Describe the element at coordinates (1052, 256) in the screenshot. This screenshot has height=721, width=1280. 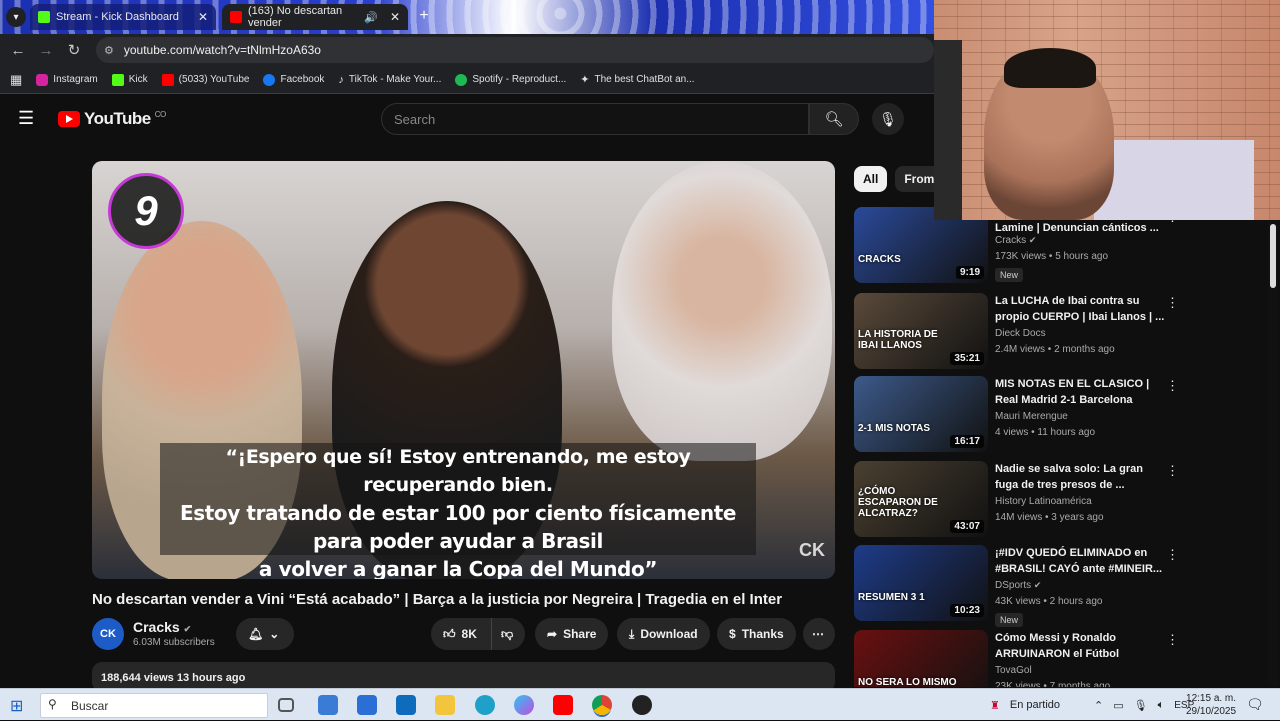
I see `recommendation-meta: 173K views • 5 hours ago` at that location.